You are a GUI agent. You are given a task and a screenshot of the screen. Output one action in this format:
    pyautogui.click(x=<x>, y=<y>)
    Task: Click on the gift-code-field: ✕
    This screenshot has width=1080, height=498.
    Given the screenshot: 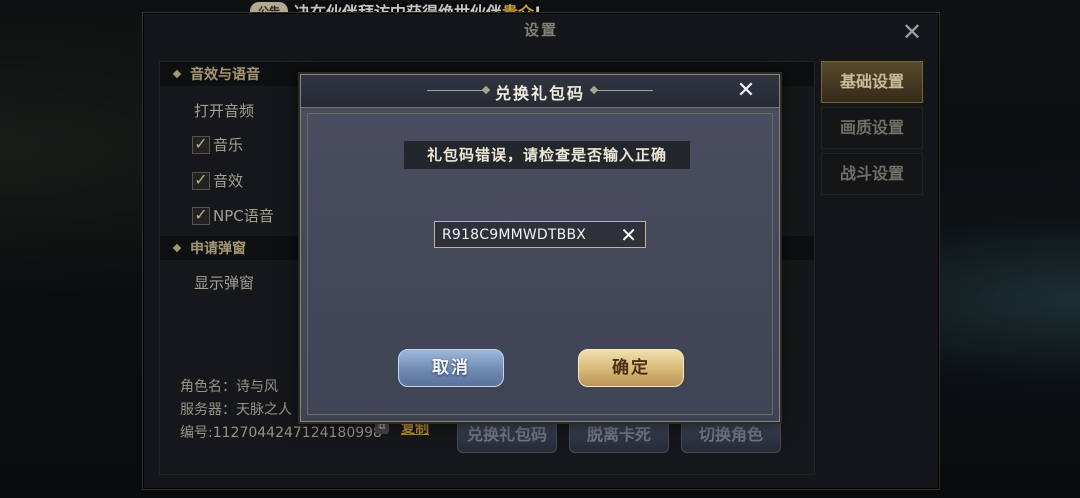 What is the action you would take?
    pyautogui.click(x=540, y=234)
    